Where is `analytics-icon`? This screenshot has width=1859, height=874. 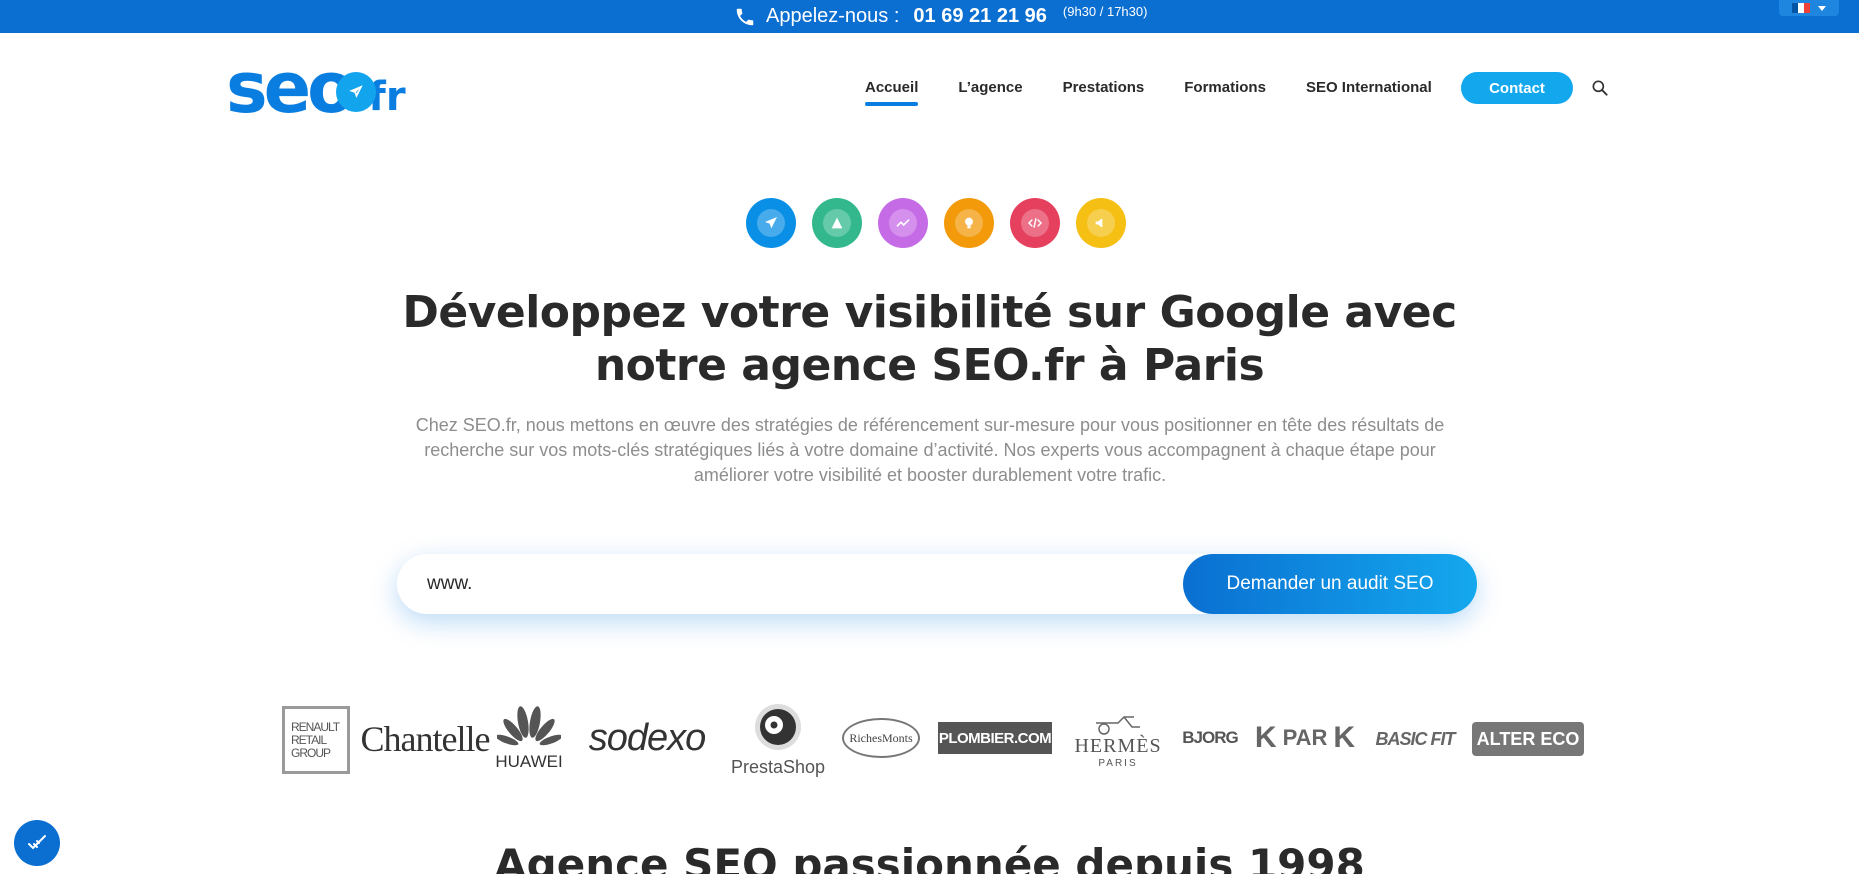
analytics-icon is located at coordinates (903, 223).